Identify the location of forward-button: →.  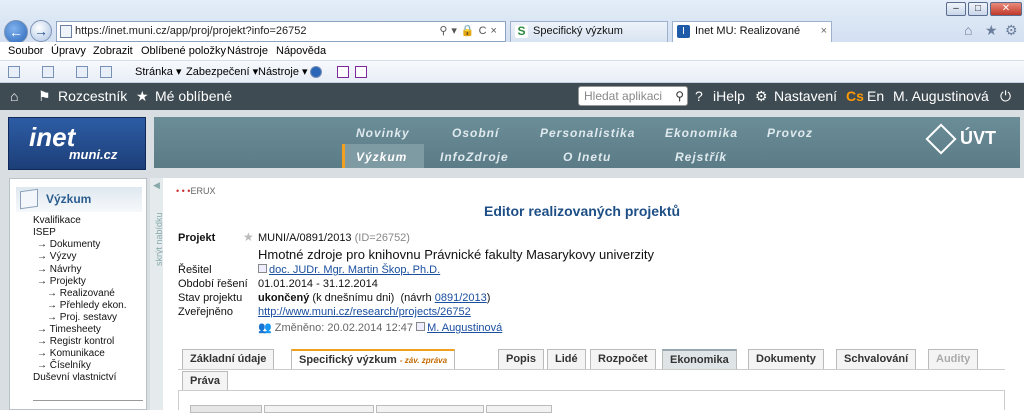
(41, 31).